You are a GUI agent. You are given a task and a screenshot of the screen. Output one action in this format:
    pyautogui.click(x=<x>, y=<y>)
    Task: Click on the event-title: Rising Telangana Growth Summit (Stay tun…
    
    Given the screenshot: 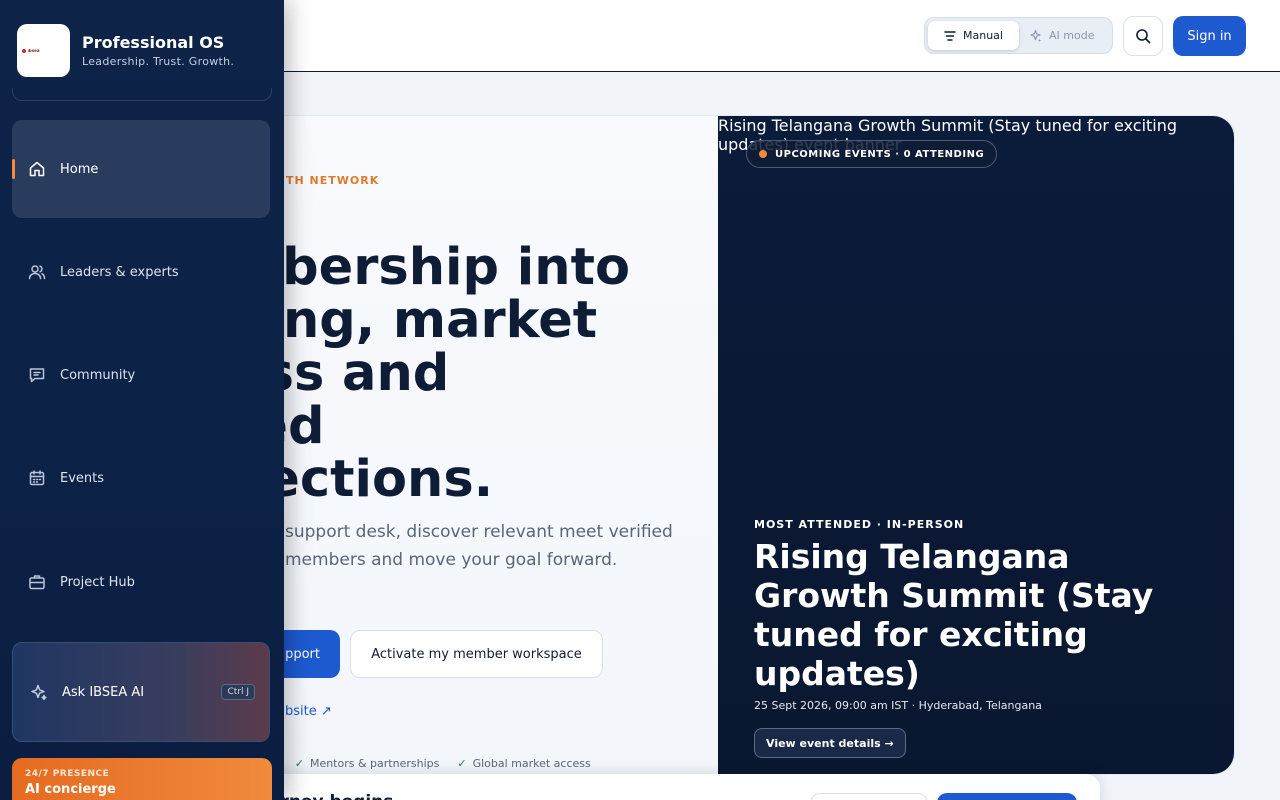 What is the action you would take?
    pyautogui.click(x=954, y=615)
    